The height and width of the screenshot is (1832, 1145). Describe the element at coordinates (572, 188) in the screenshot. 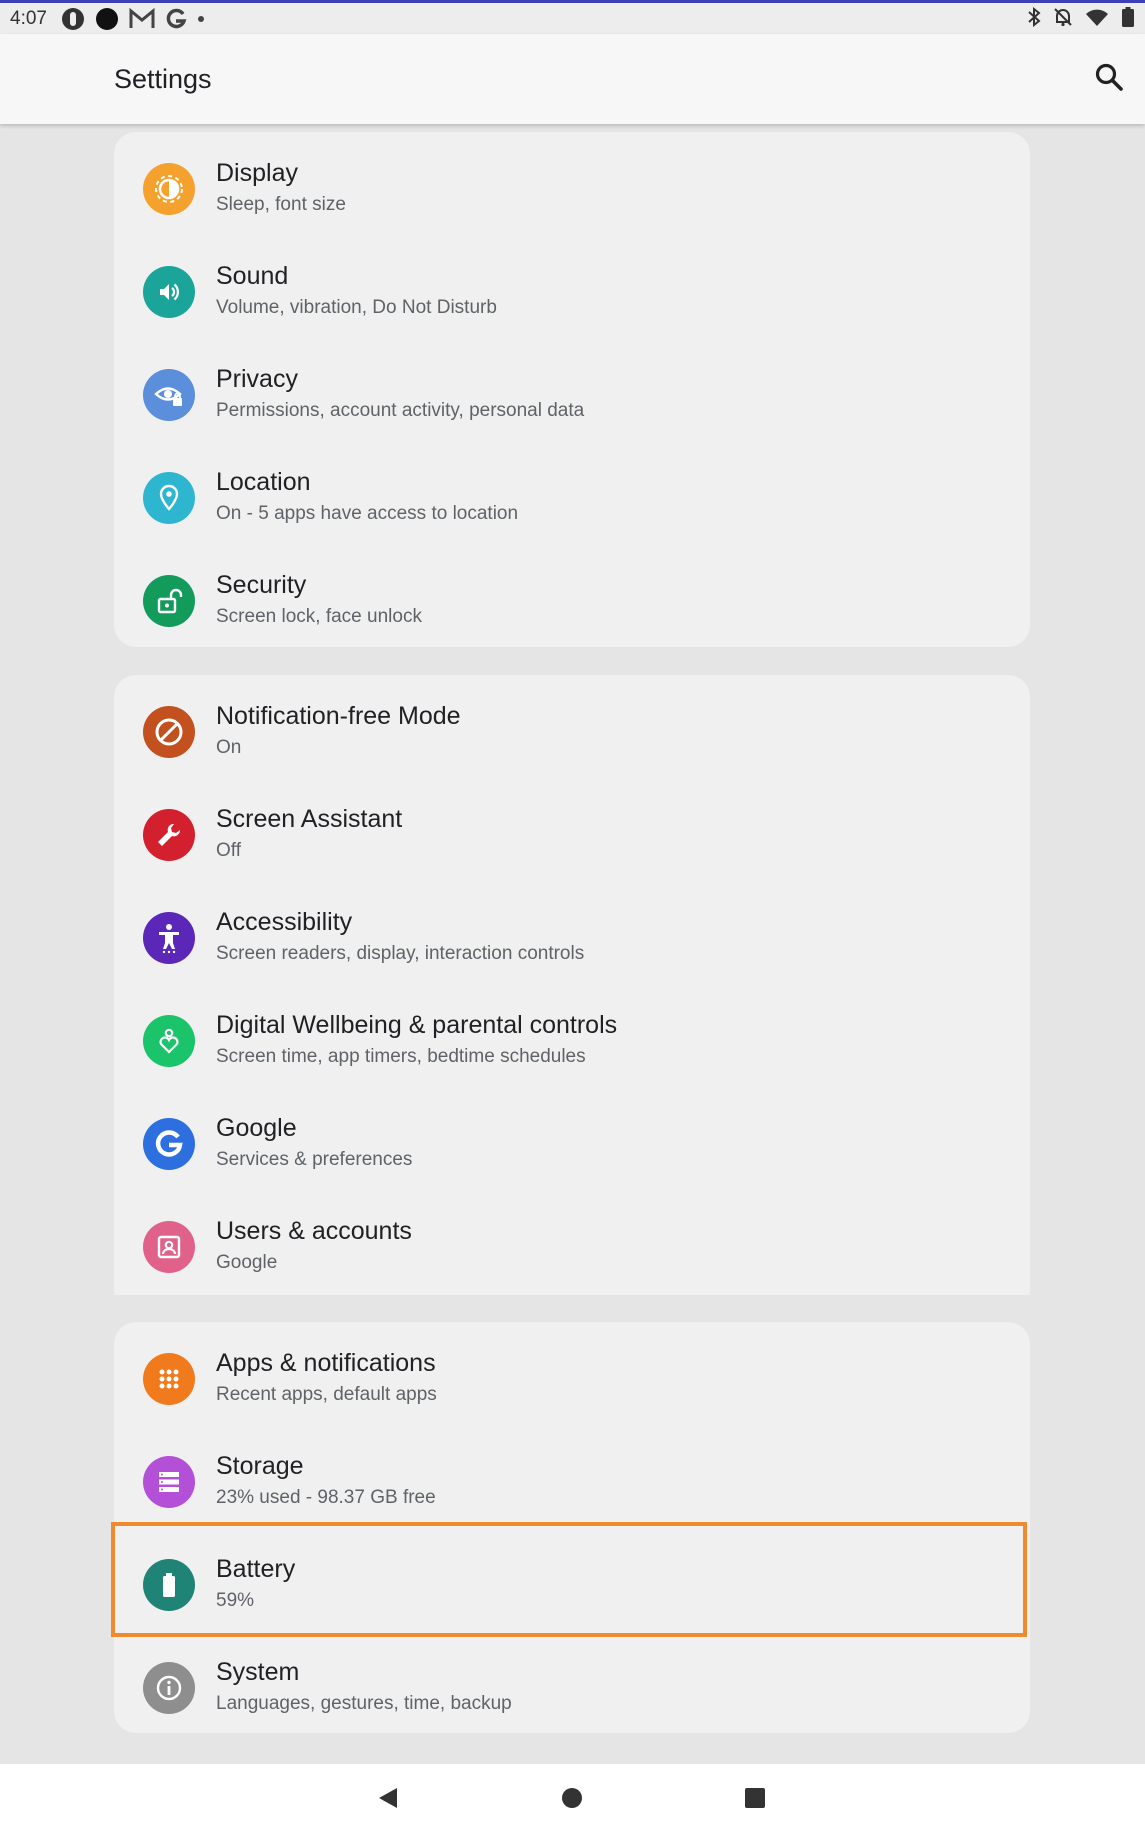

I see `settings-item-display: Display Sleep, font size` at that location.